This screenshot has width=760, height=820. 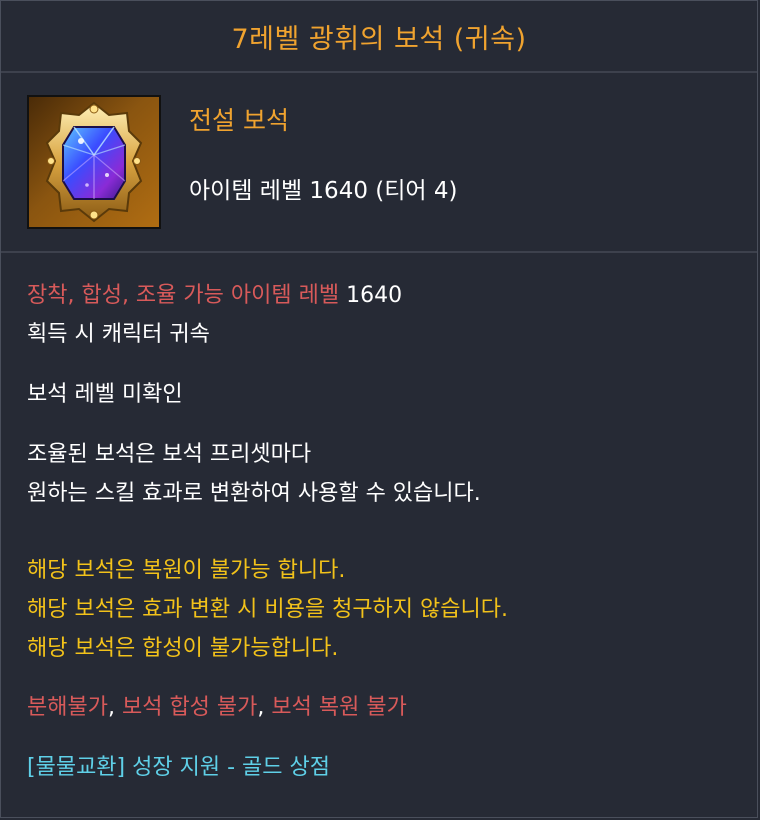 I want to click on restriction-restore: 보석 복원 불가, so click(x=339, y=707).